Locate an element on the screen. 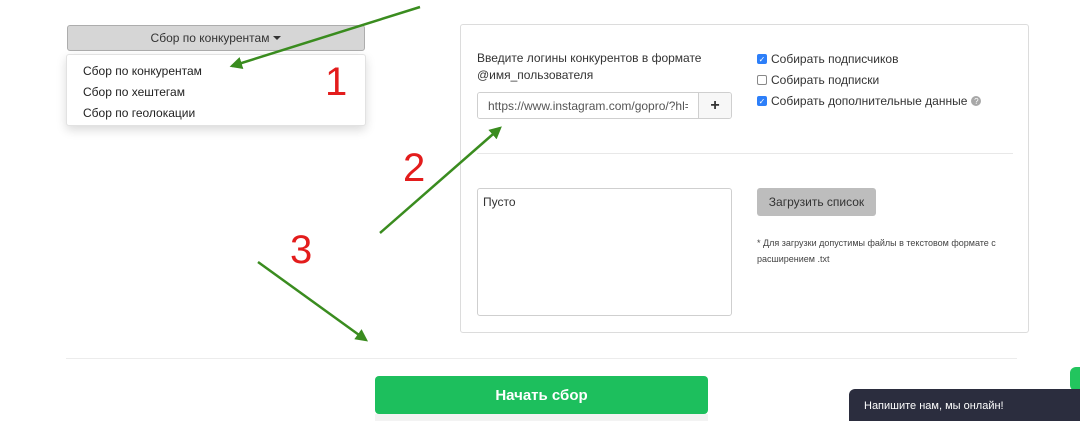 The image size is (1080, 421). arrow-to-start-button is located at coordinates (313, 301).